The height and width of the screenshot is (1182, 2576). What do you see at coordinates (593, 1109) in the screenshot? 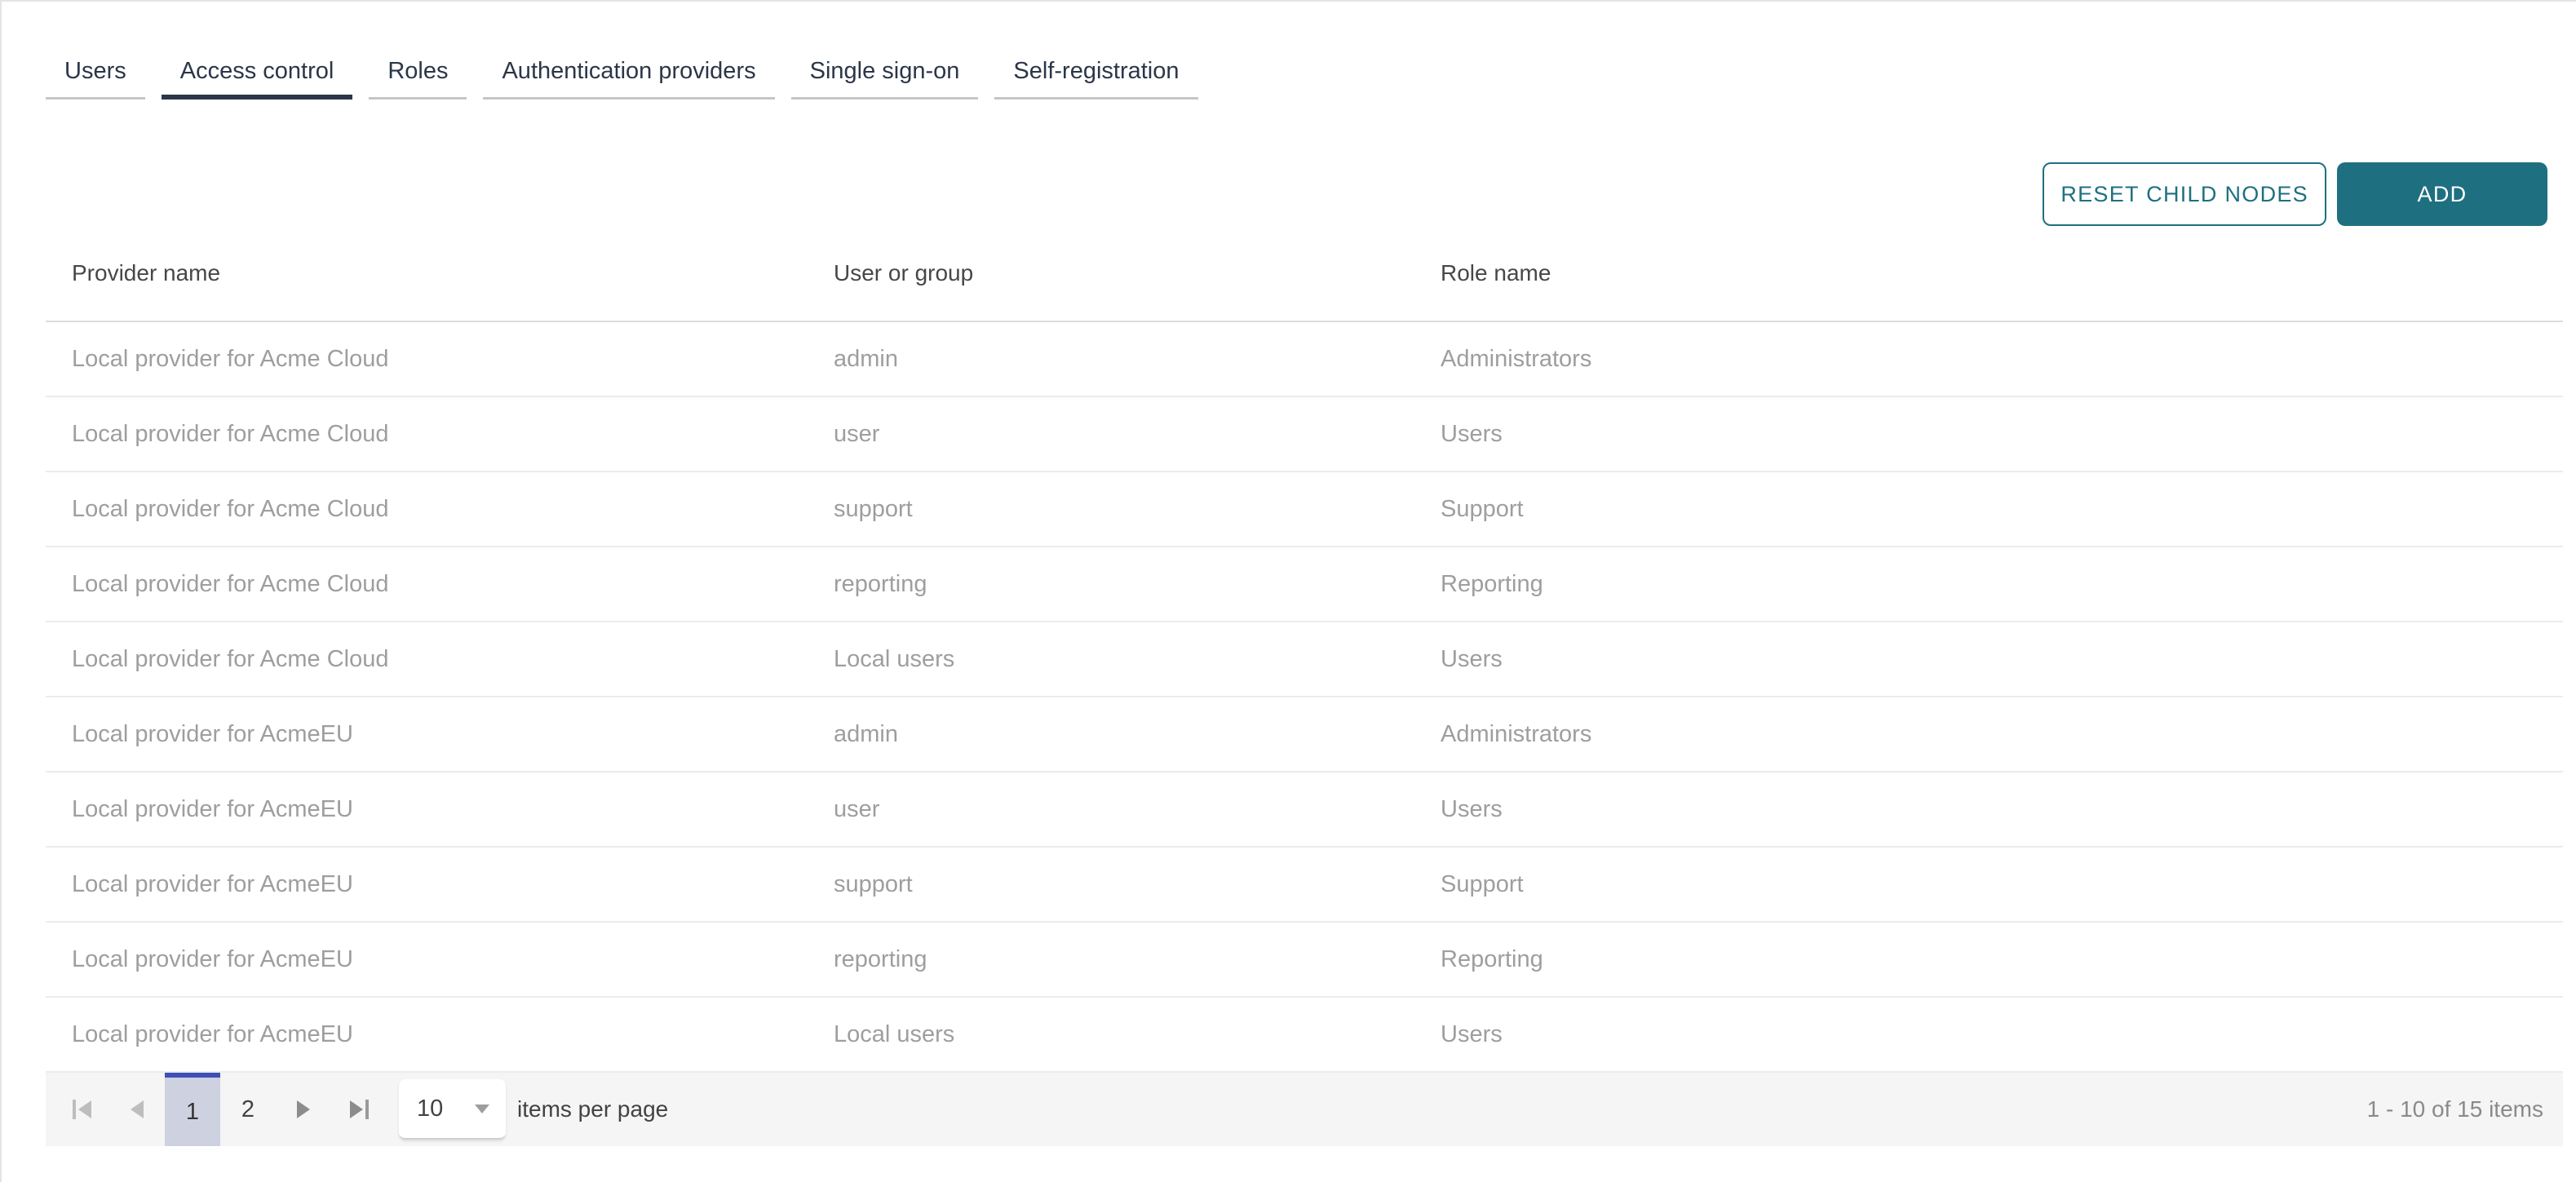
I see `items-per-page-label: items per page` at bounding box center [593, 1109].